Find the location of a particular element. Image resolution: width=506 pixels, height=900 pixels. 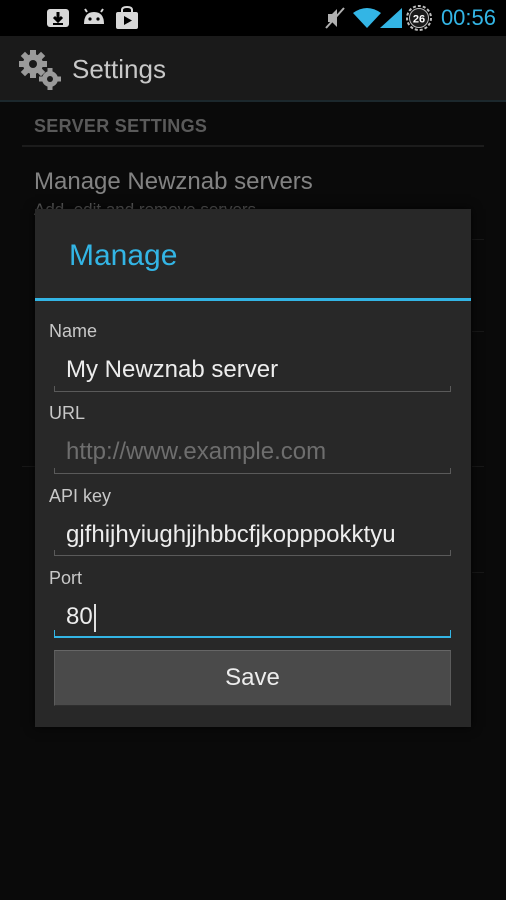

port-input is located at coordinates (252, 617).